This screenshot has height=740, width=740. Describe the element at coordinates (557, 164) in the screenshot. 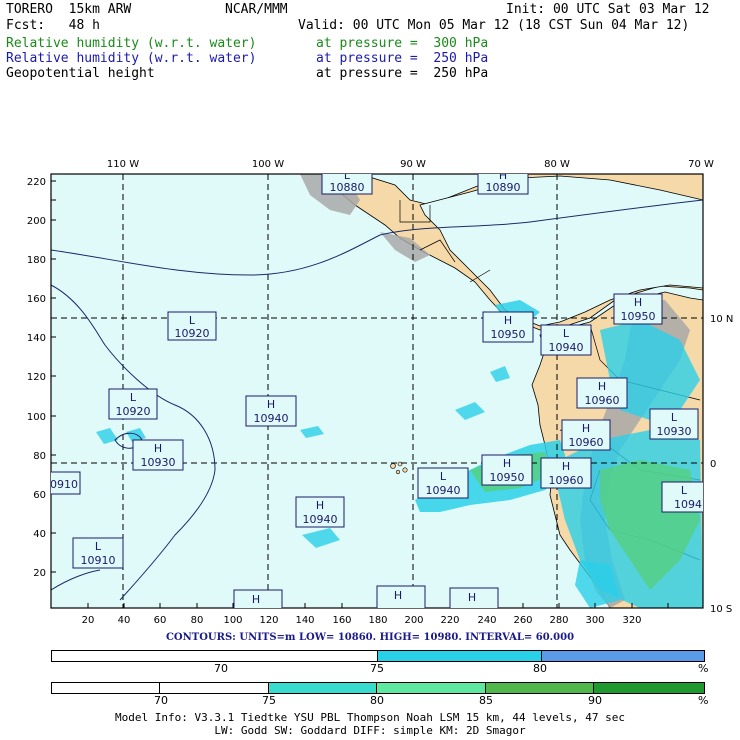

I see `lon-label-80w: 80 W` at that location.